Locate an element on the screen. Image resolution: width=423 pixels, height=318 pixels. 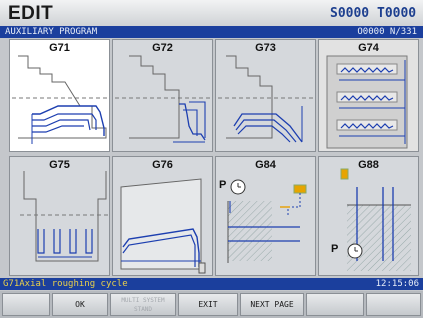
panel-g88: G88 P is located at coordinates (368, 216).